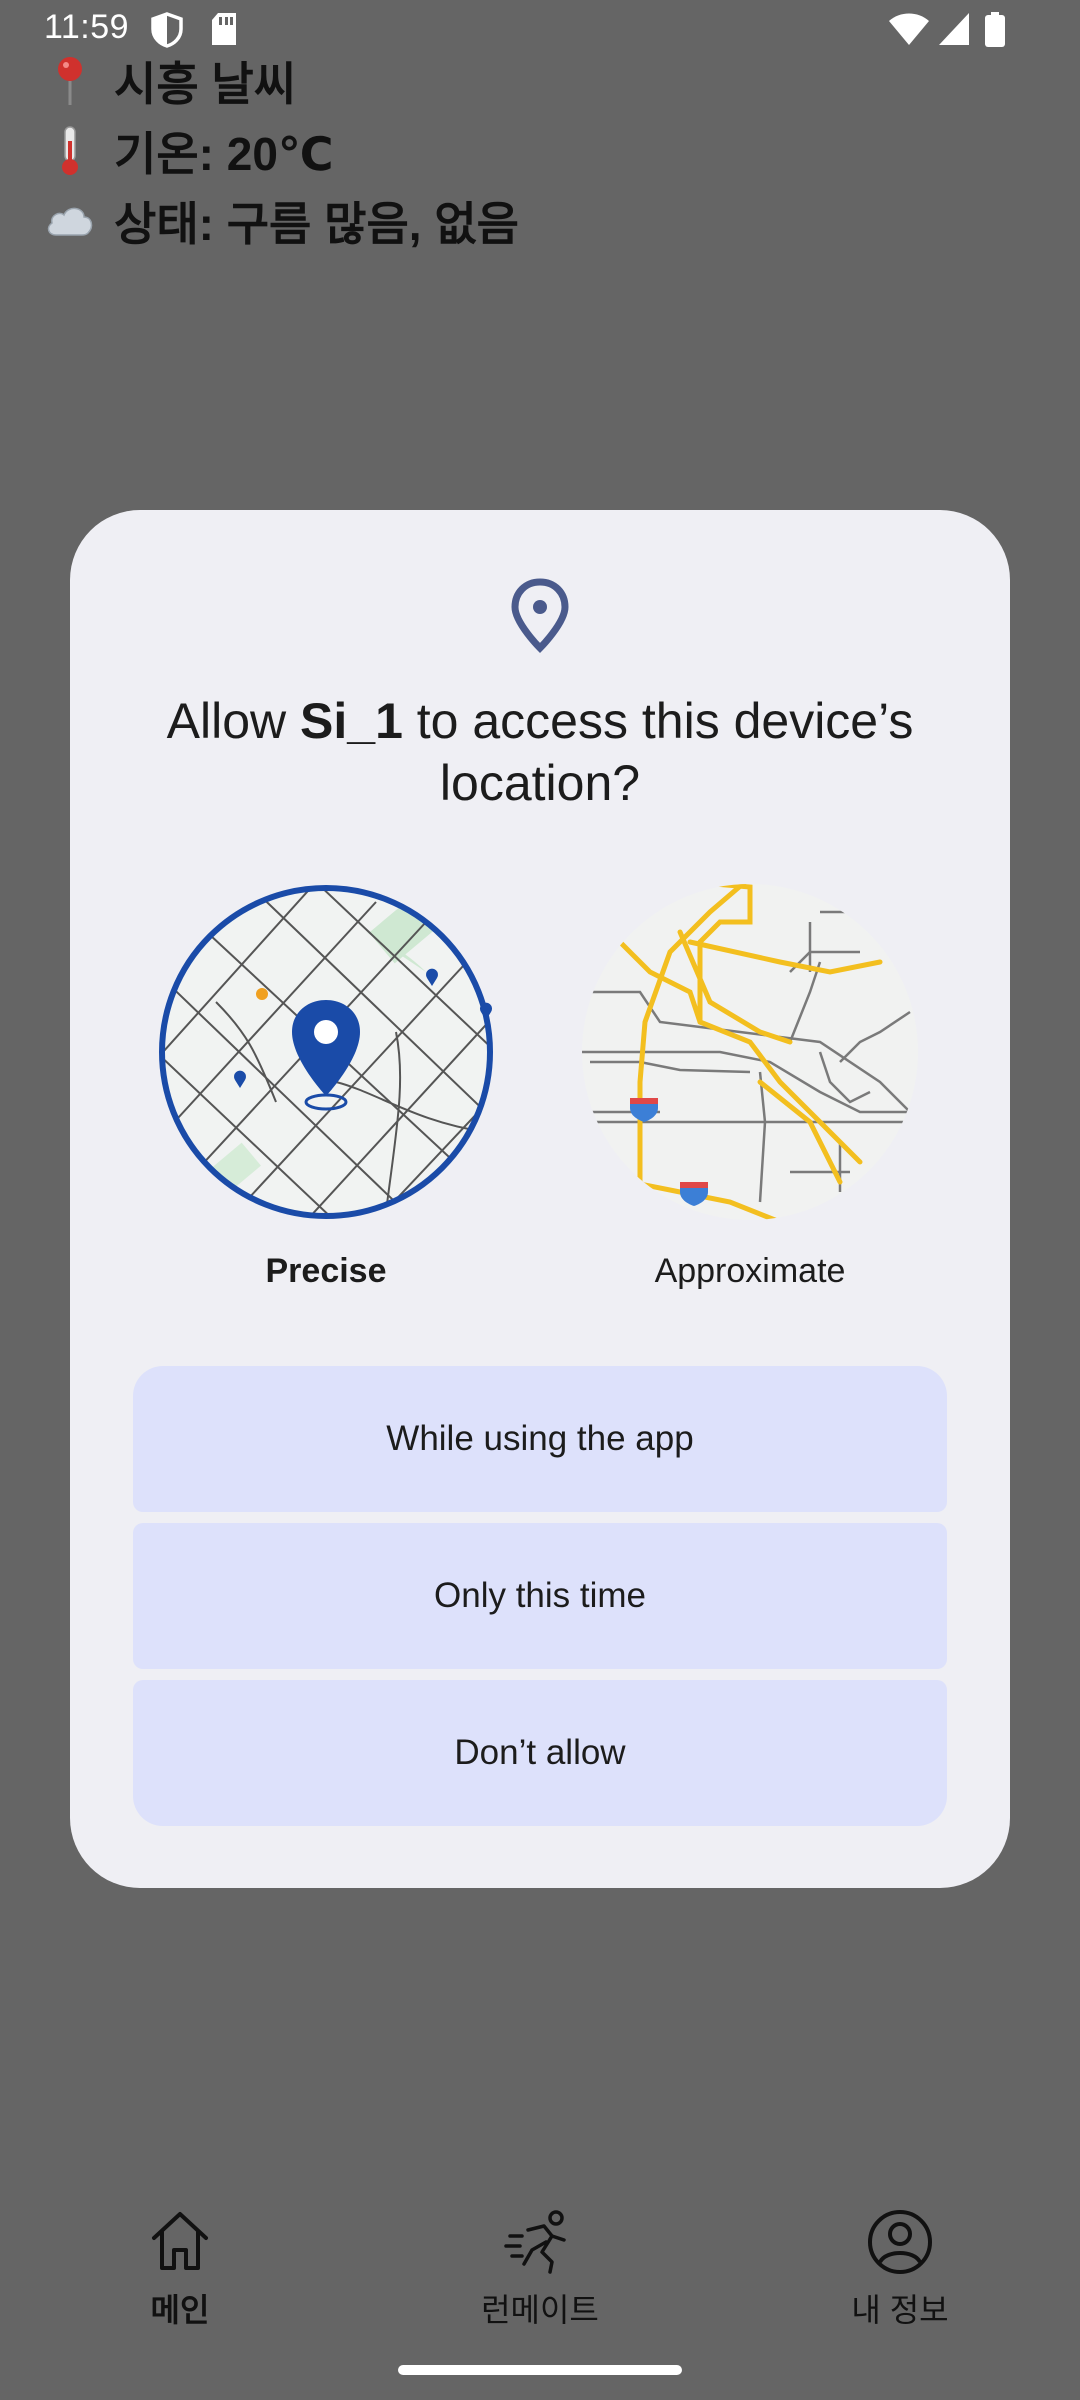 The width and height of the screenshot is (1080, 2400). I want to click on signal-icon, so click(954, 31).